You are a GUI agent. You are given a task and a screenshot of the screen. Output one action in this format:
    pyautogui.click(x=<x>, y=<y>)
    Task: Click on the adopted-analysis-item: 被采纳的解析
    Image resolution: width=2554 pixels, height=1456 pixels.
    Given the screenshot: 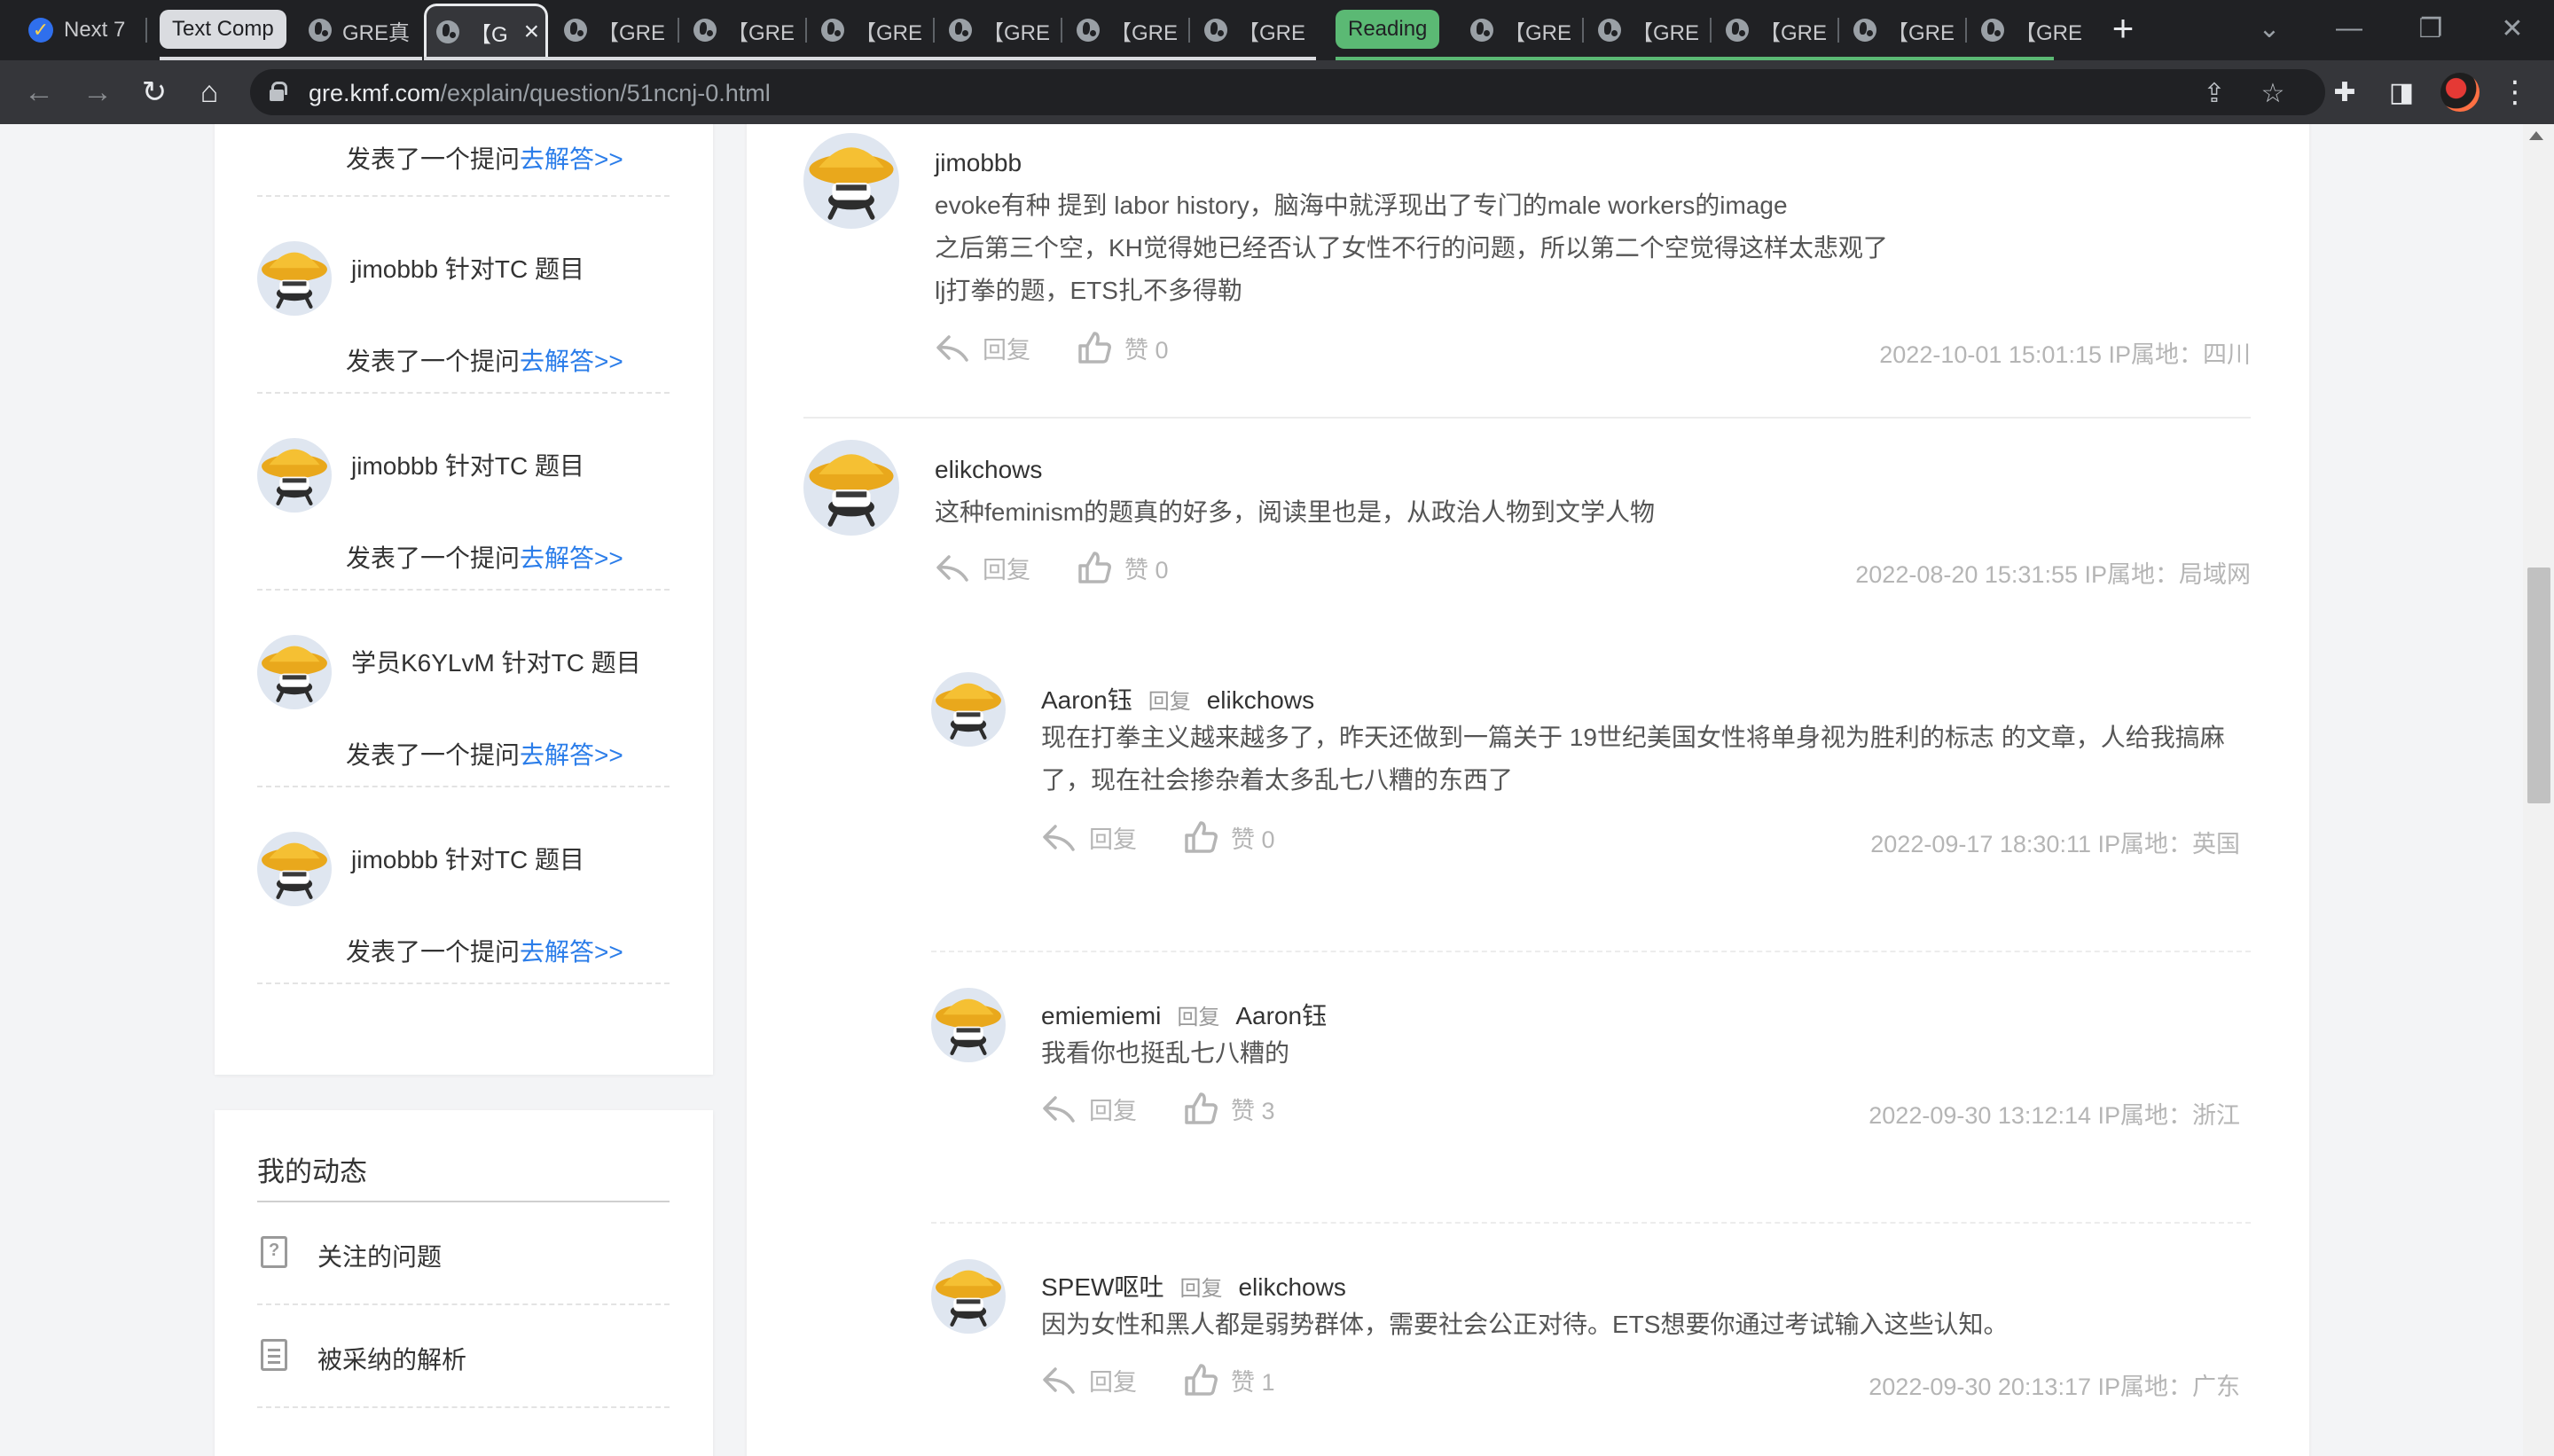 What is the action you would take?
    pyautogui.click(x=463, y=1356)
    